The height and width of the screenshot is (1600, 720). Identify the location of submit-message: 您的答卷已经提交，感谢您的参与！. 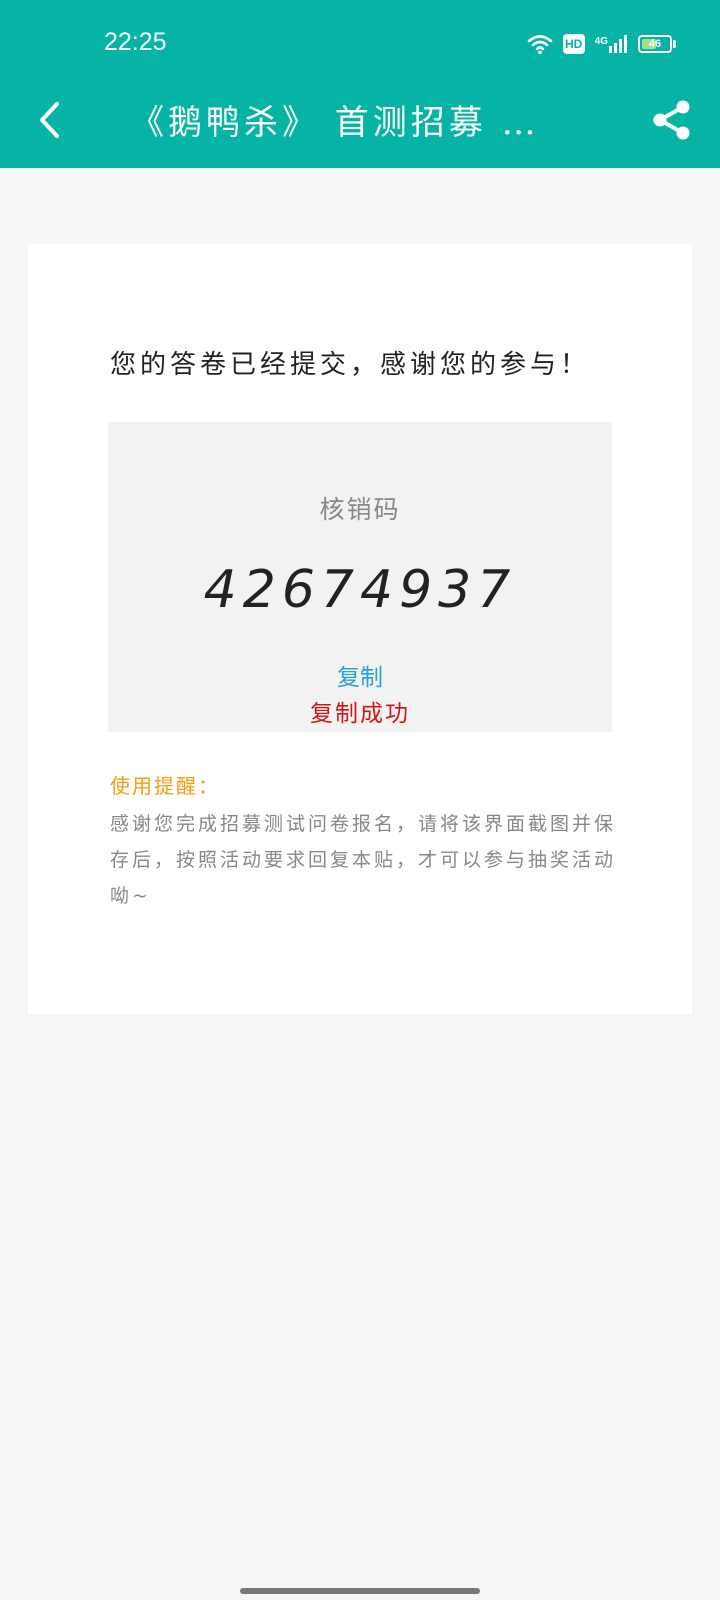
(350, 365).